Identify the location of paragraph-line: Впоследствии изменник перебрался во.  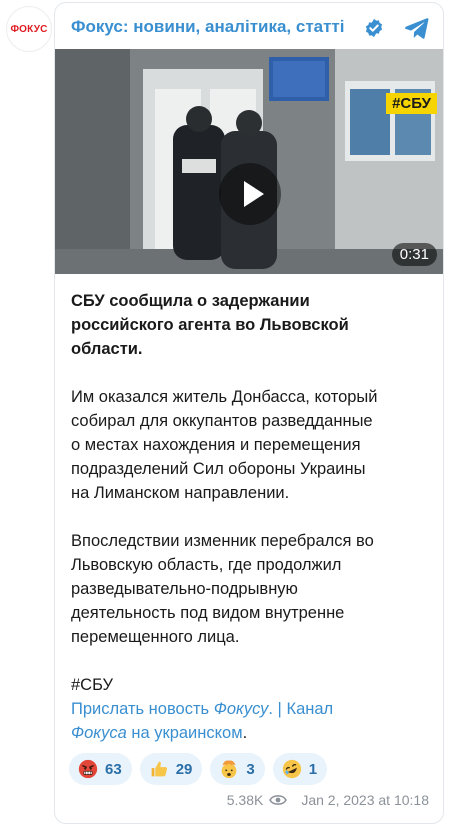
(222, 541).